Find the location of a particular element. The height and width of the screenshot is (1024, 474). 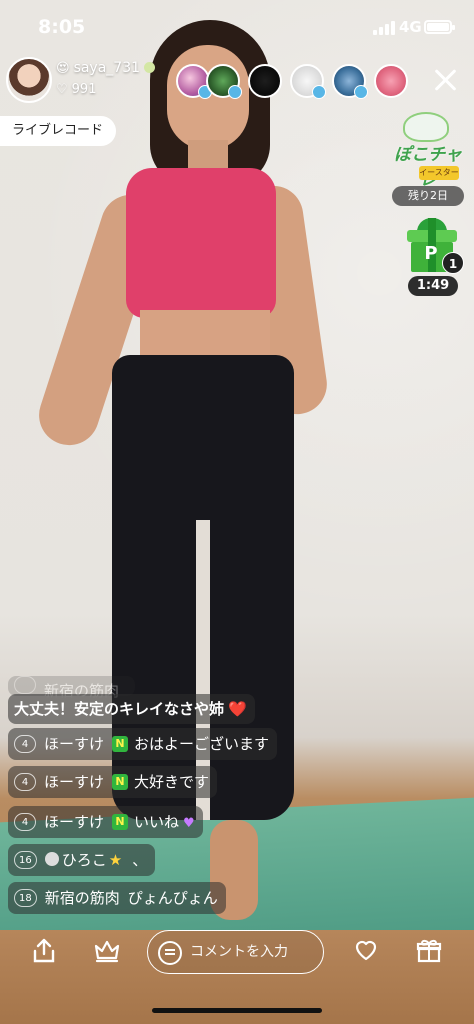

comment-user: 新宿の筋肉 is located at coordinates (82, 898).